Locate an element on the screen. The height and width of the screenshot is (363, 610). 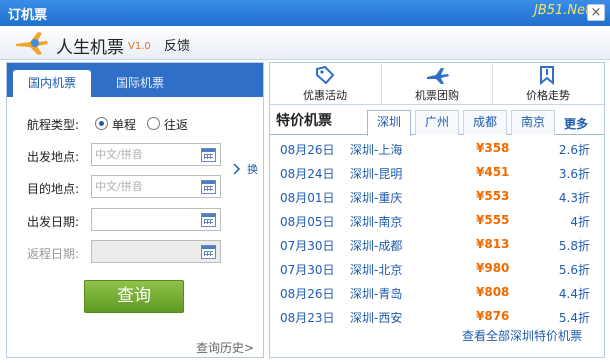
fare-route: 深圳-重庆 is located at coordinates (376, 198).